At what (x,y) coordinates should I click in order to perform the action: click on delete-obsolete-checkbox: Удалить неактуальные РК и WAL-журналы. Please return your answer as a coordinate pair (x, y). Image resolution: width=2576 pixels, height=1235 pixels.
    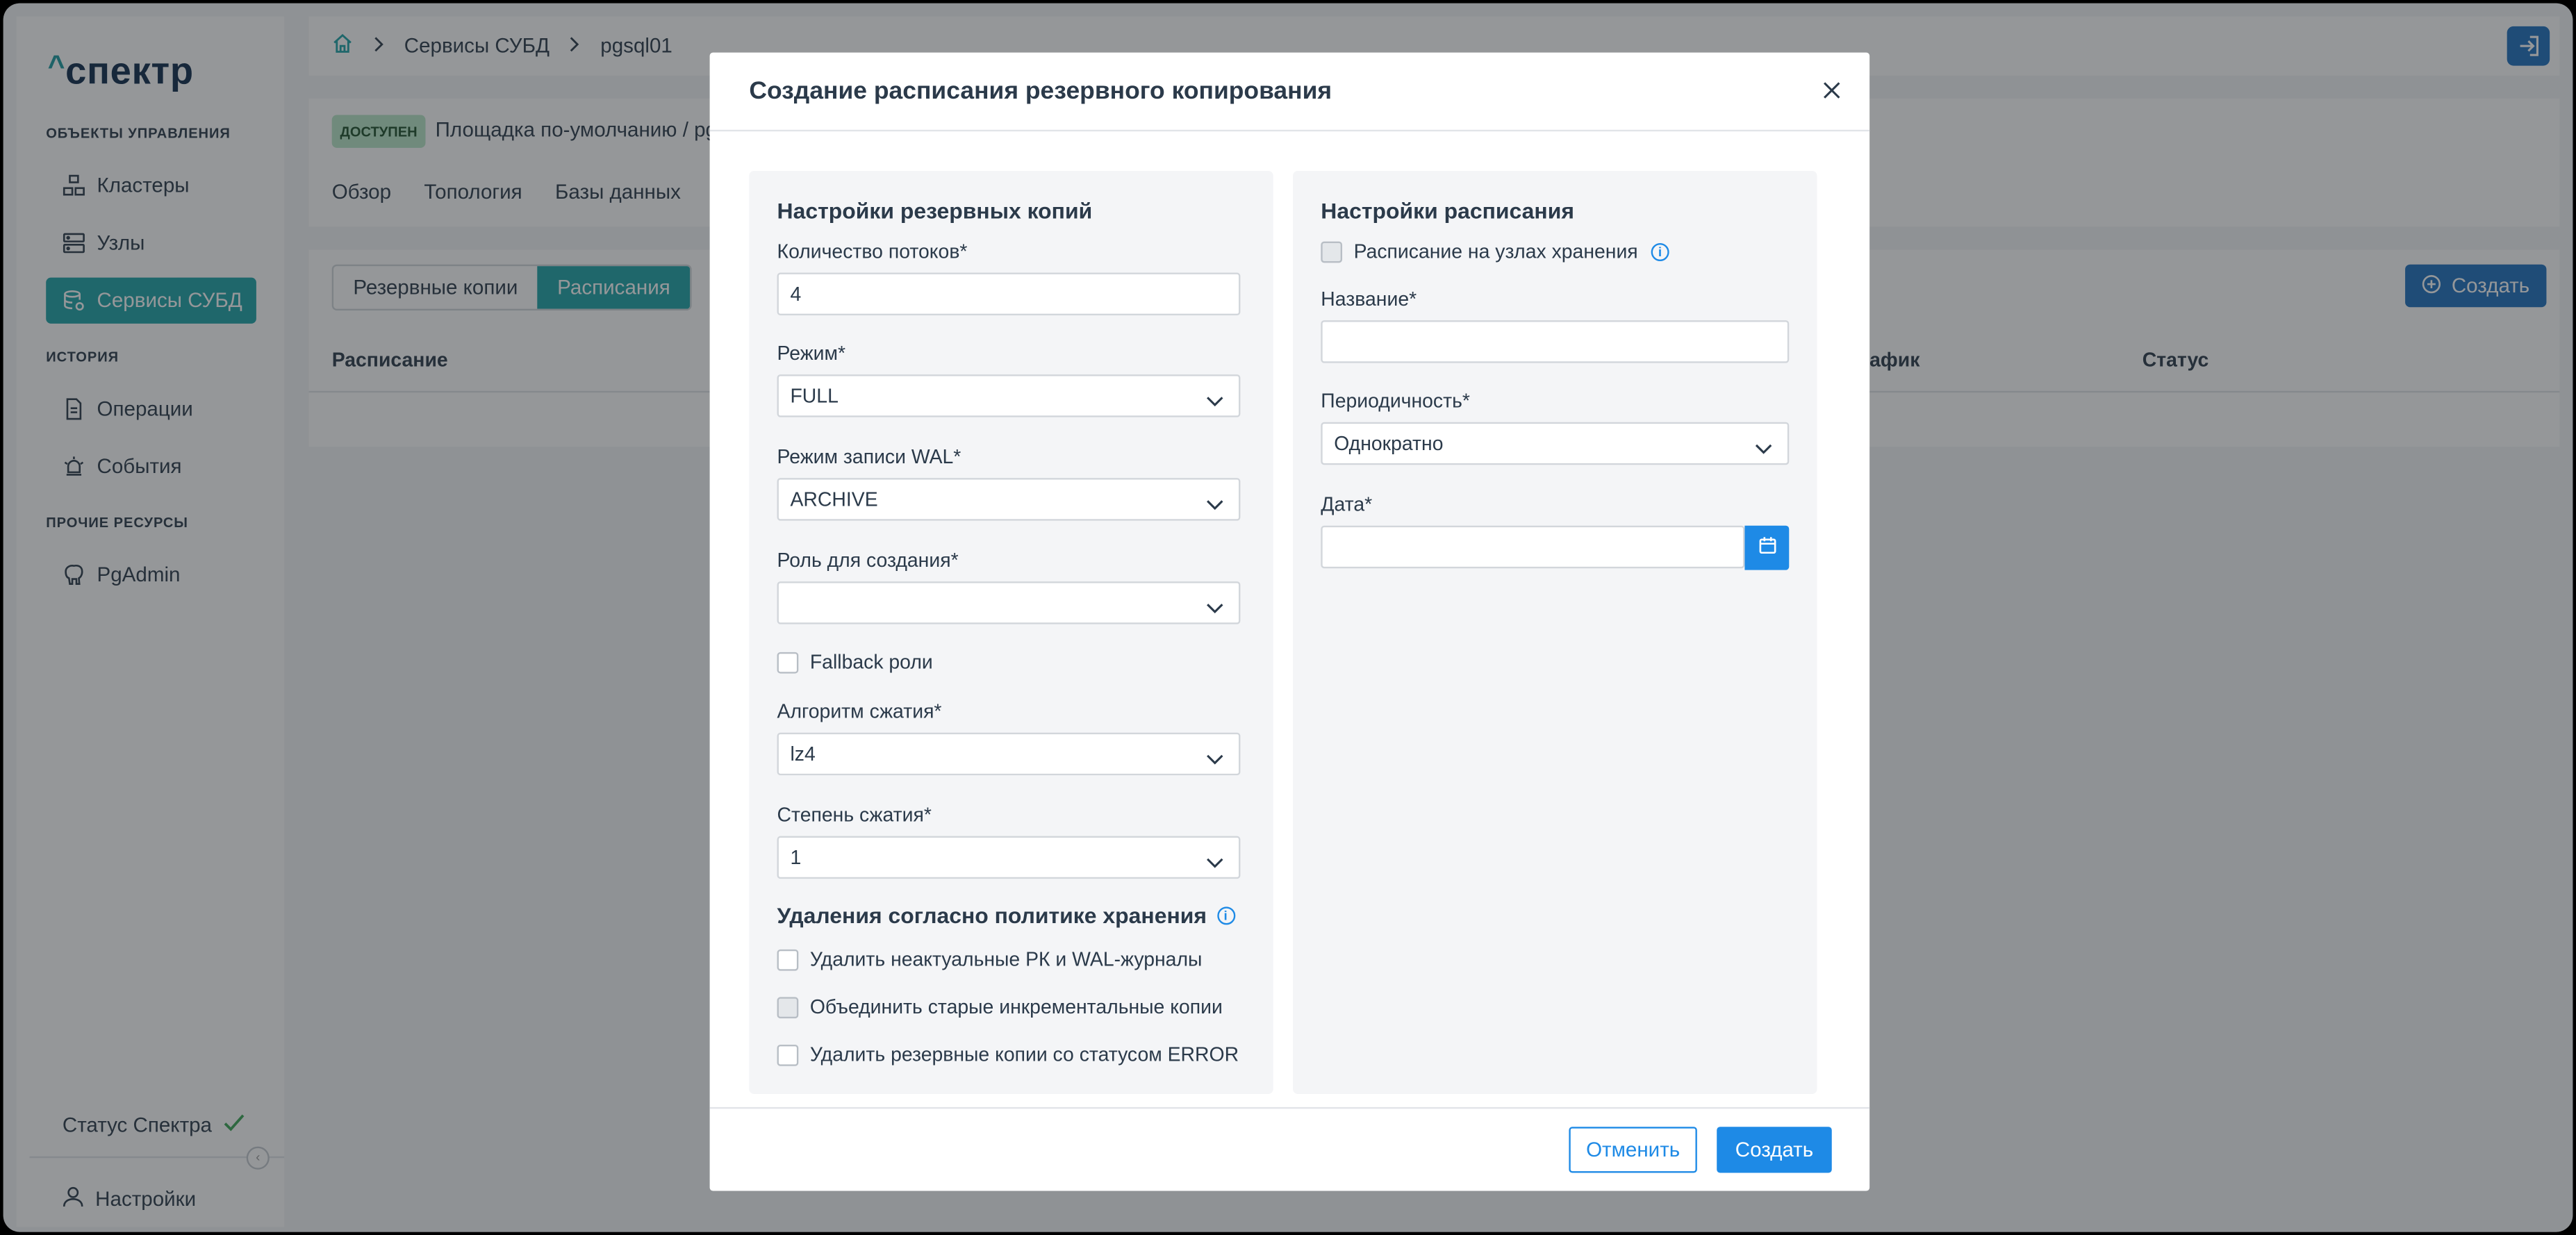
    Looking at the image, I should click on (990, 959).